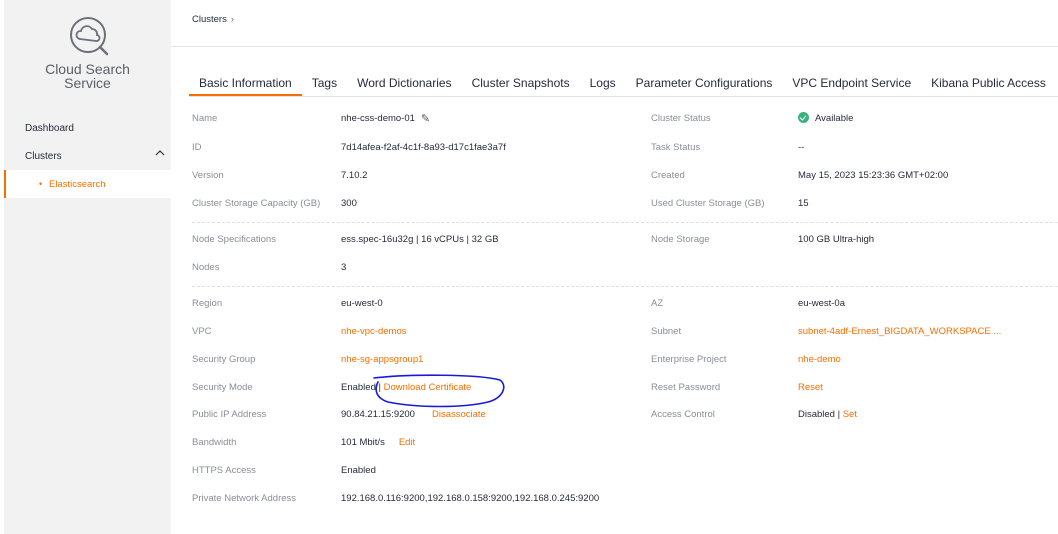 The height and width of the screenshot is (534, 1058). What do you see at coordinates (382, 359) in the screenshot?
I see `security-group-link: nhe-sg-appsgroup1` at bounding box center [382, 359].